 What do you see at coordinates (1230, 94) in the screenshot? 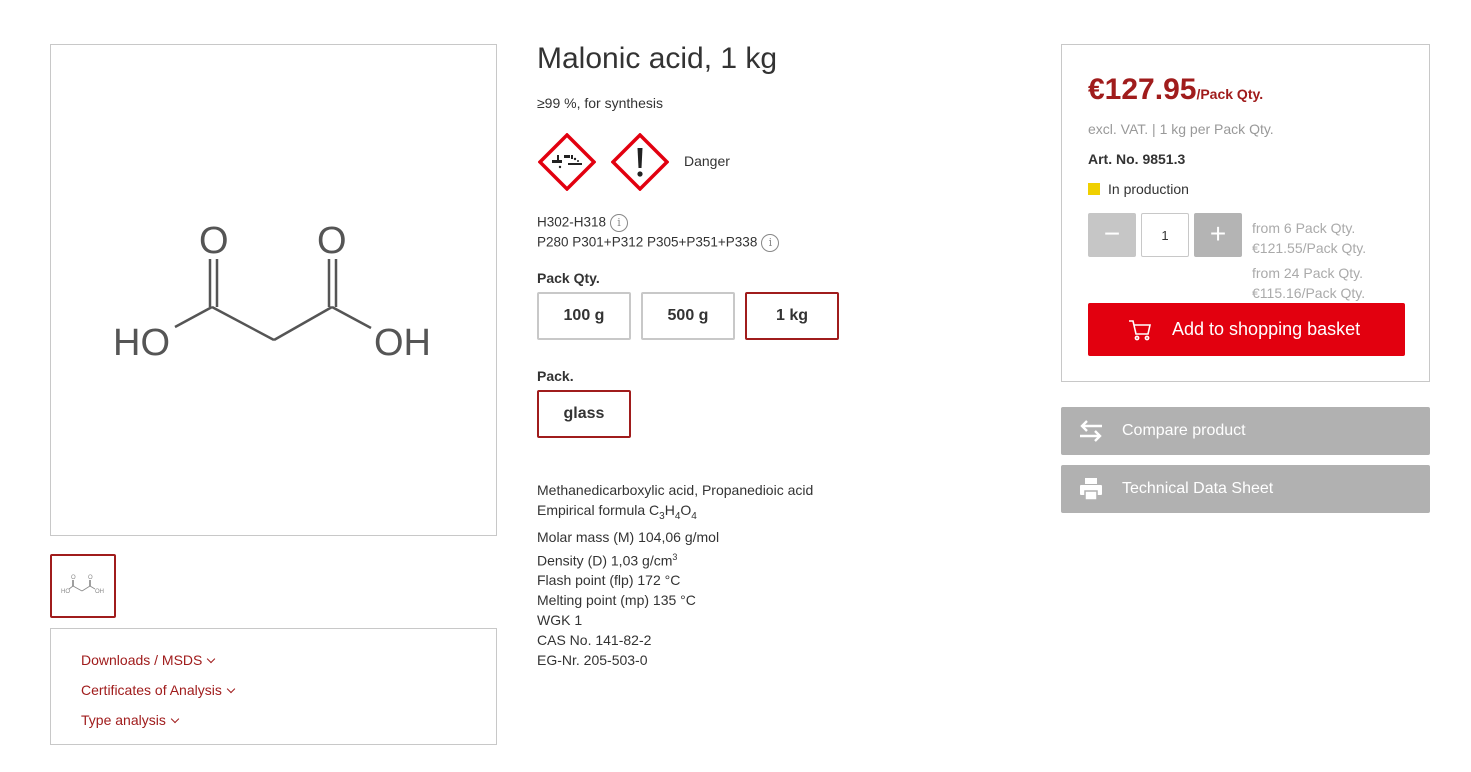
I see `price-unit: /Pack Qty.` at bounding box center [1230, 94].